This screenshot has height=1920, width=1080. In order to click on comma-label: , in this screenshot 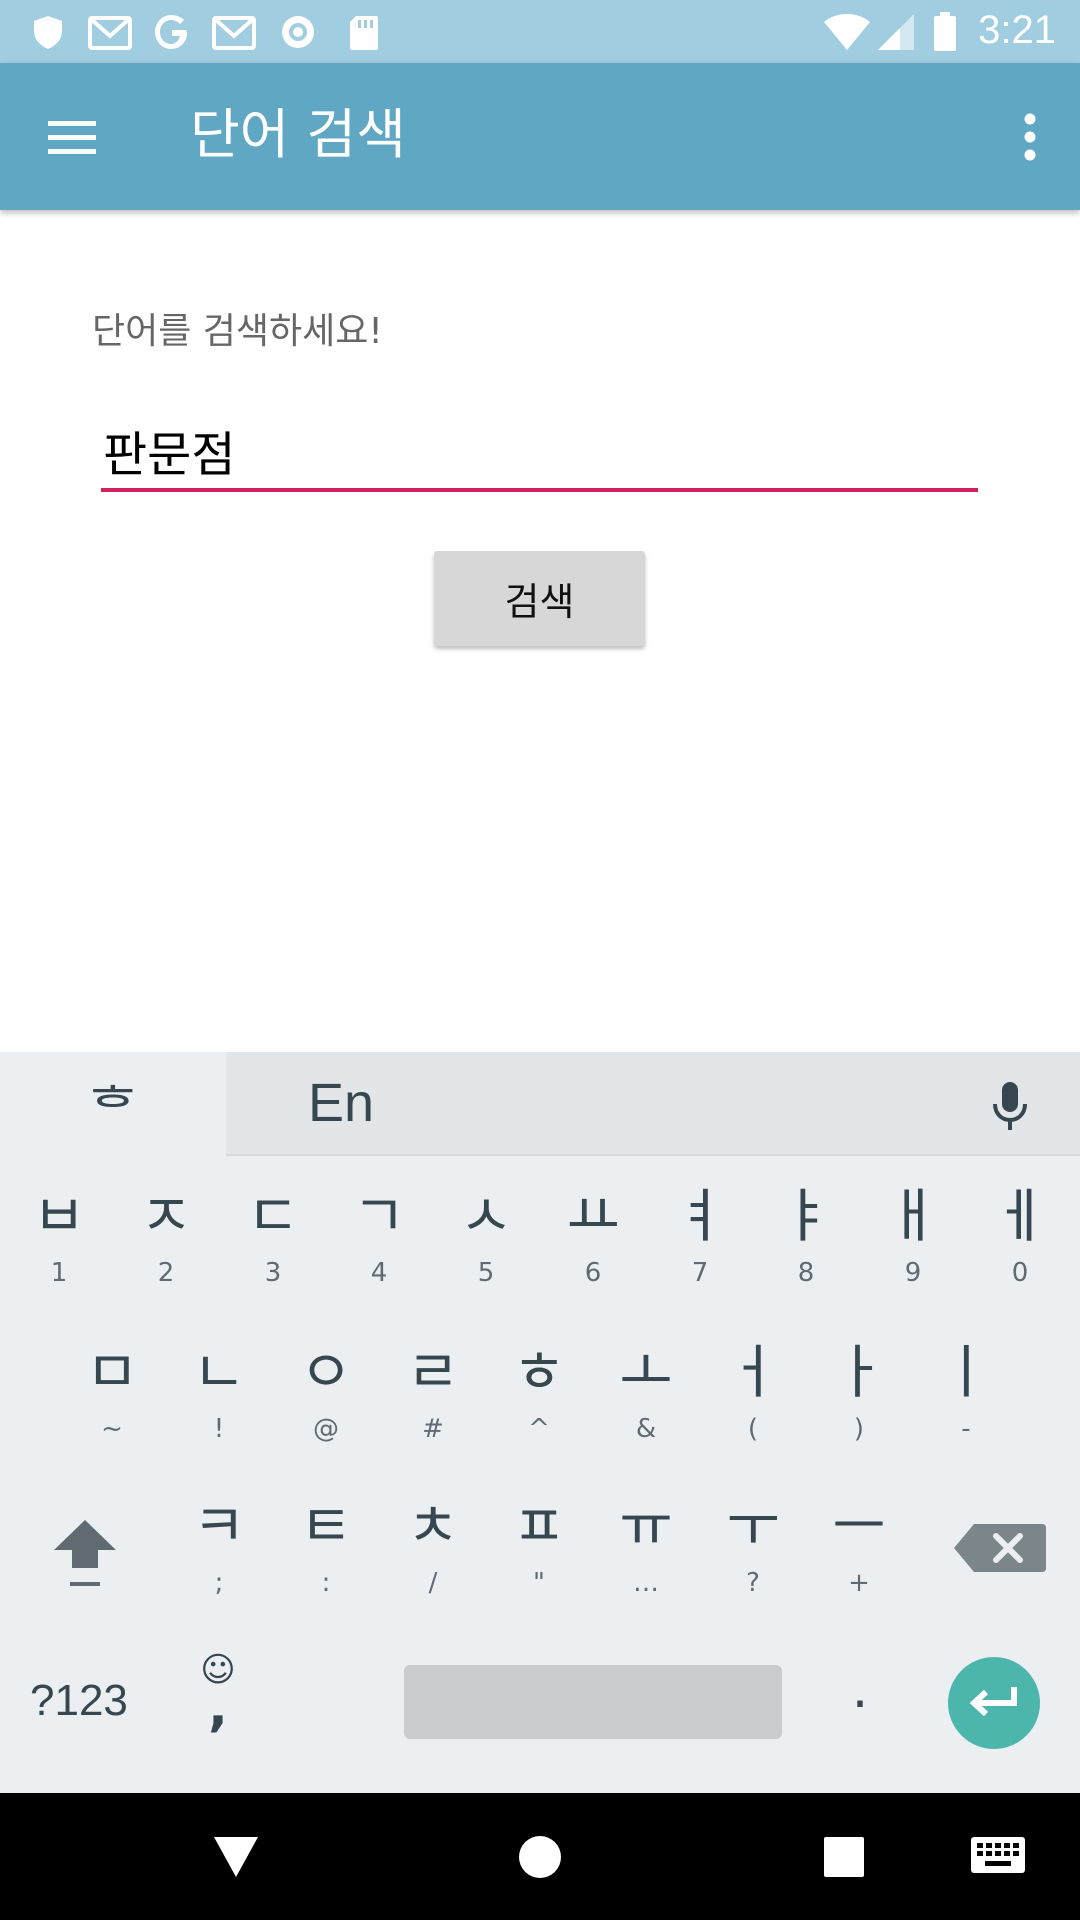, I will do `click(218, 1708)`.